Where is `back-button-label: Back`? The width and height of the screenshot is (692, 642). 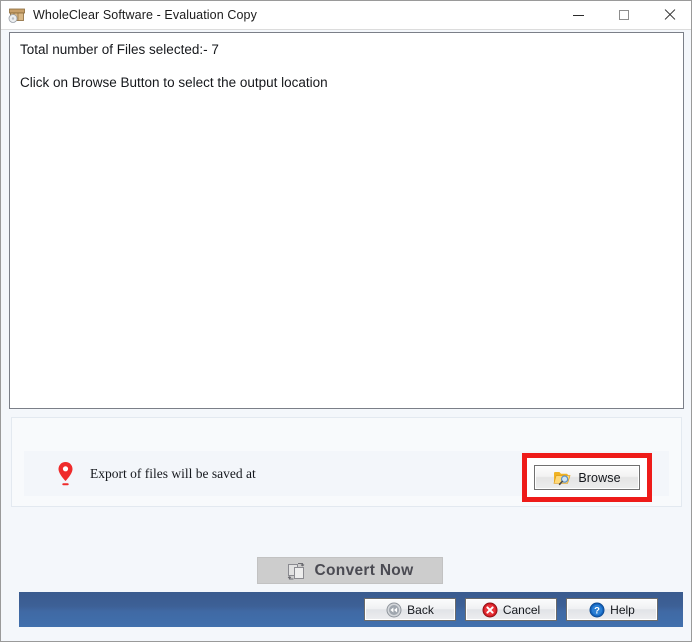
back-button-label: Back is located at coordinates (420, 609).